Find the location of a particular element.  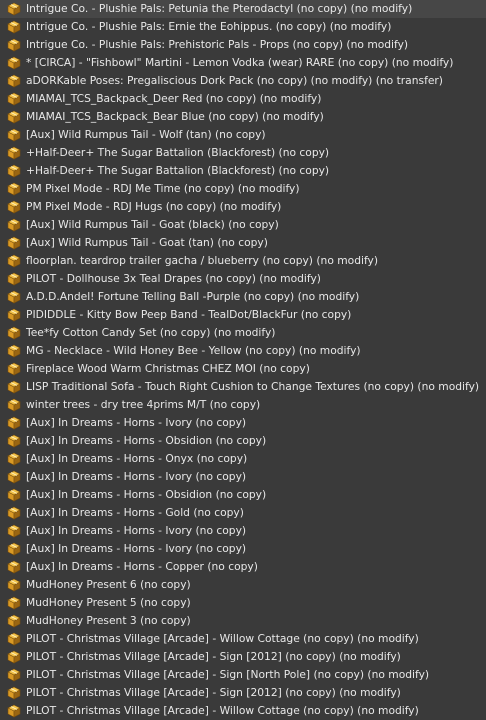

inventory-item: [Aux] In Dreams - Horns - Gold (no copy) is located at coordinates (243, 513).